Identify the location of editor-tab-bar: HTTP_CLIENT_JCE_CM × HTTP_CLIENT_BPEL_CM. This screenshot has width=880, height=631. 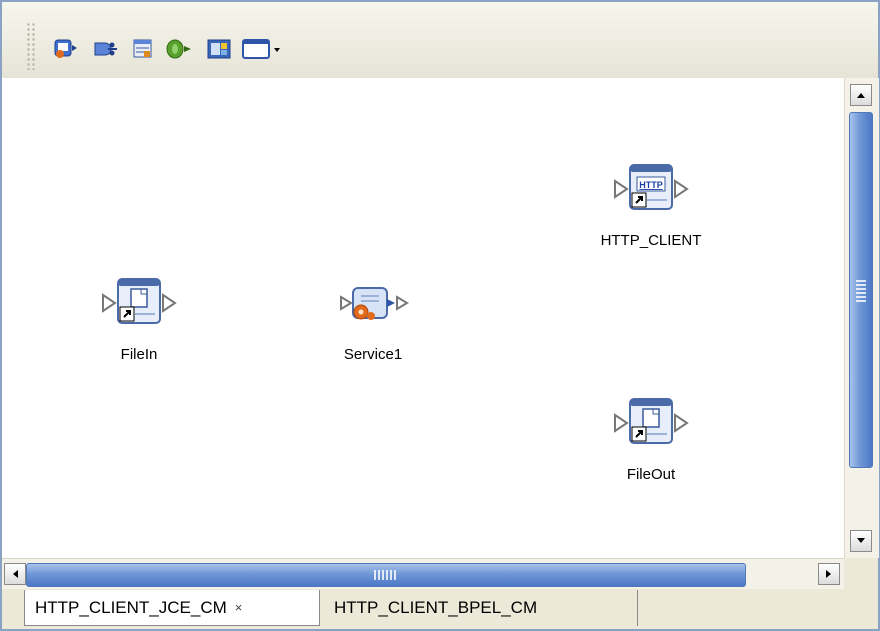
(440, 609).